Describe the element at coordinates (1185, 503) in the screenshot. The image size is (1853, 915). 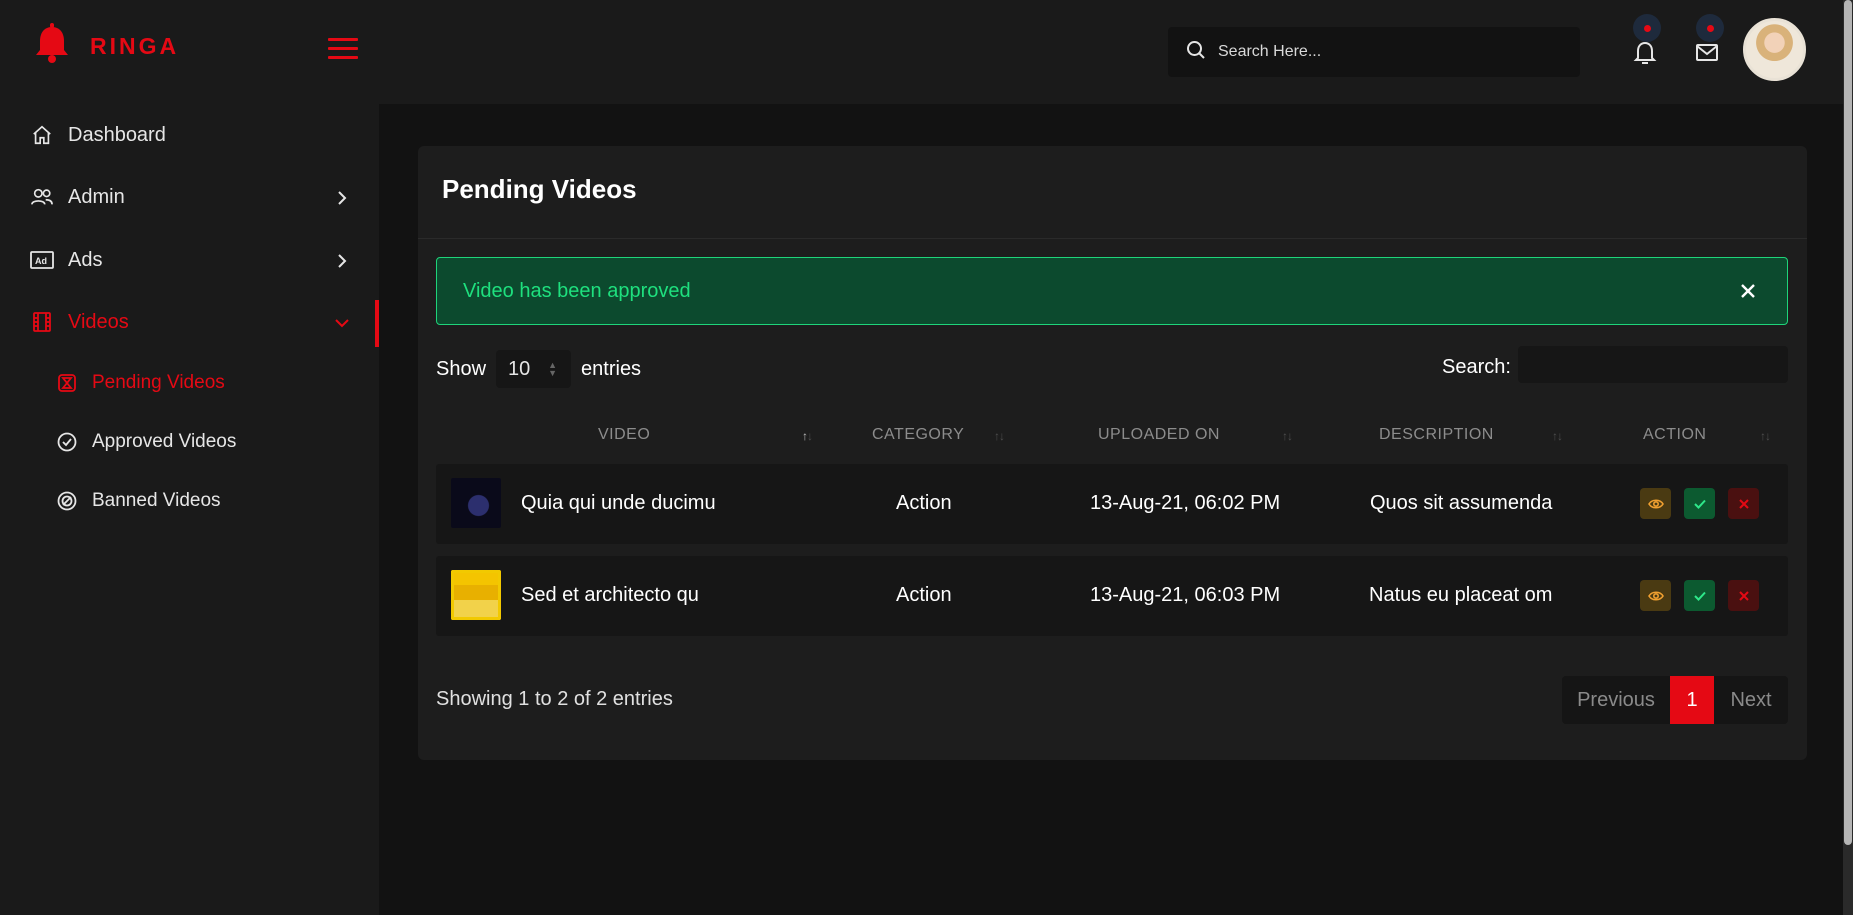
I see `video-uploaded-on: 13-Aug-21, 06:02 PM` at that location.